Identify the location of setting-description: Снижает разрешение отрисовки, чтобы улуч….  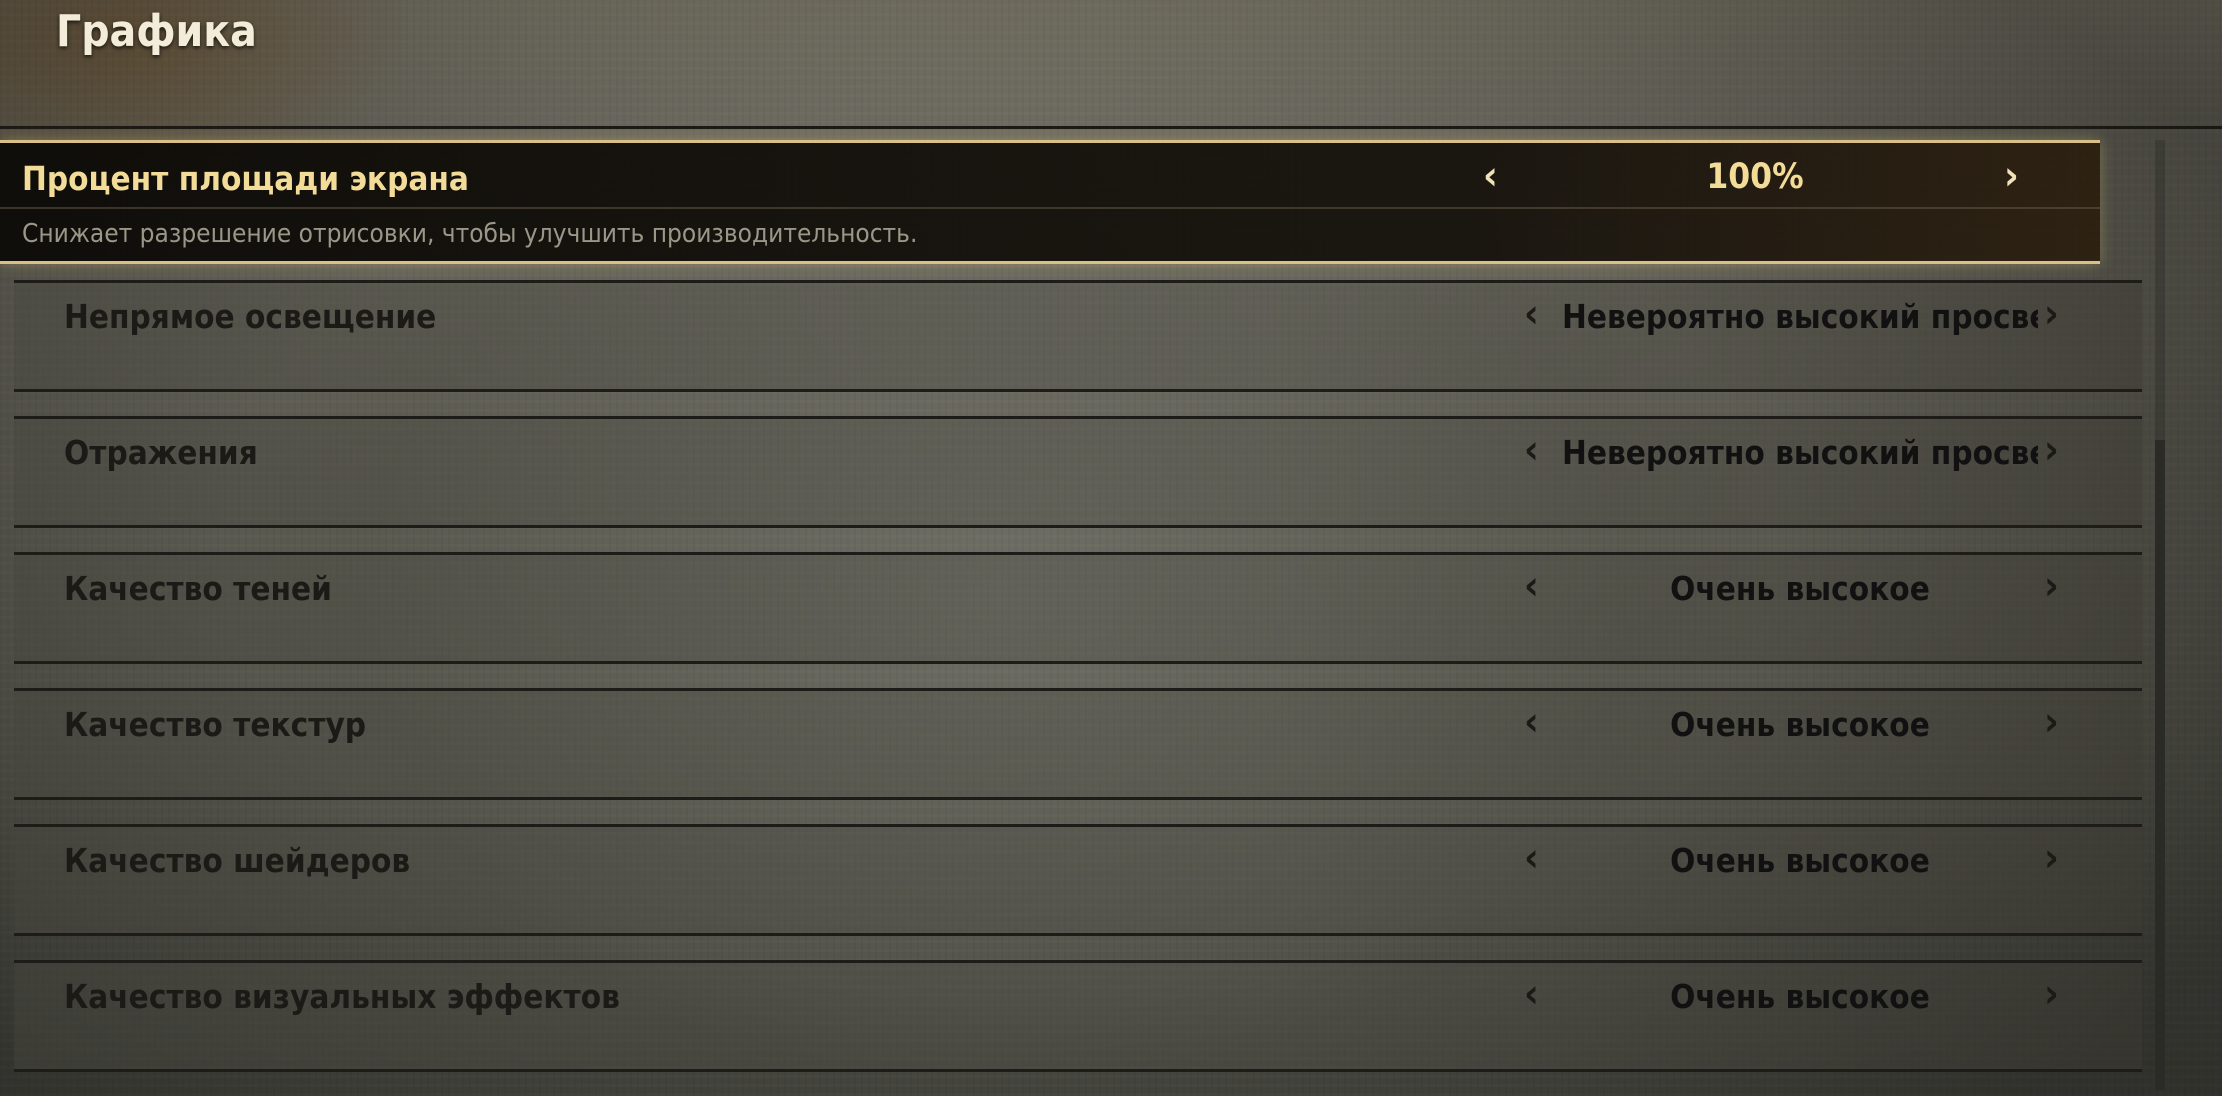
(470, 234).